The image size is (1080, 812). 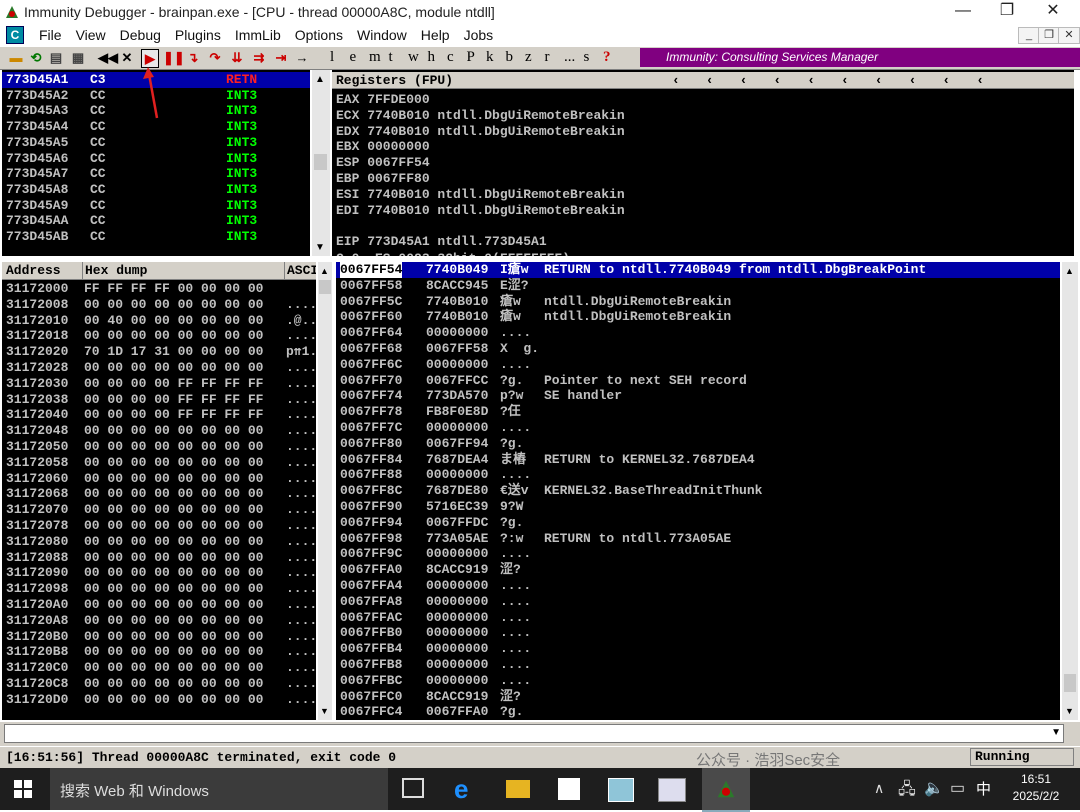 I want to click on disasm-row: 773D45A2 CC INT3, so click(x=156, y=96).